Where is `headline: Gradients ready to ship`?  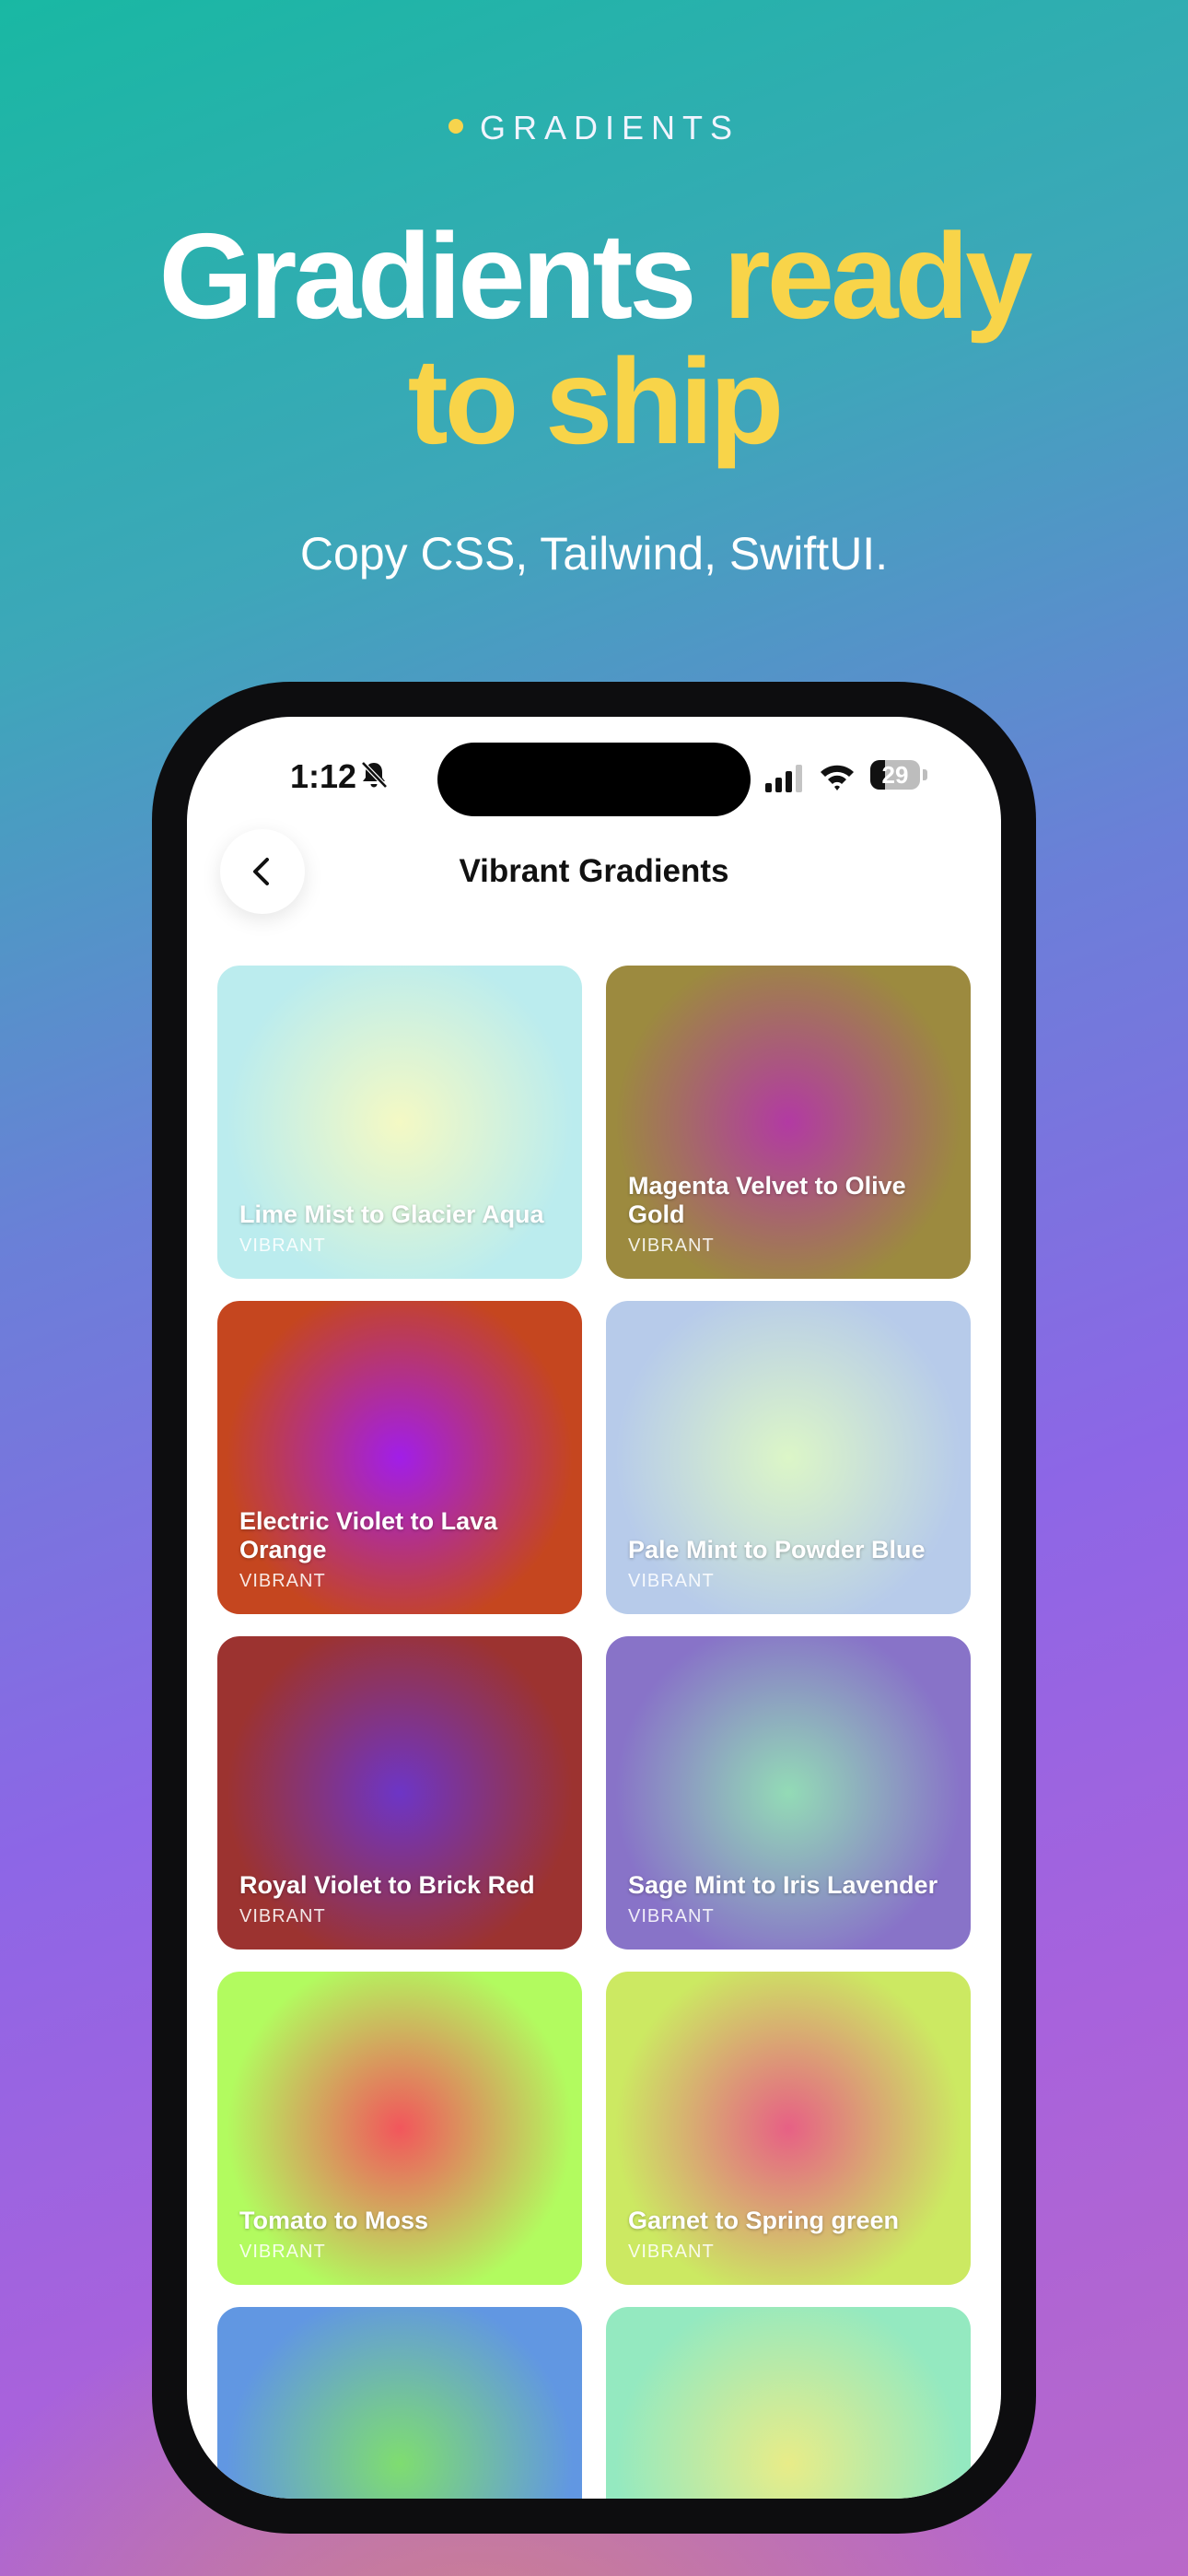 headline: Gradients ready to ship is located at coordinates (594, 339).